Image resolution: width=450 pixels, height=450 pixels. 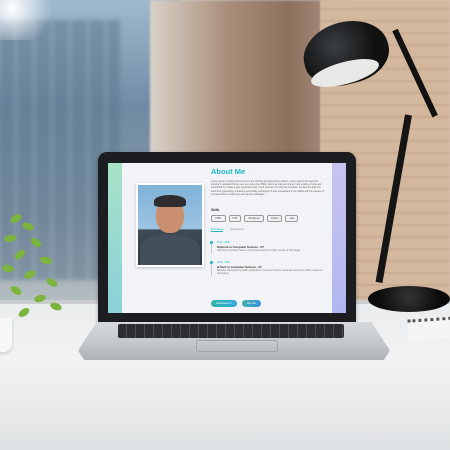 I want to click on skill-tag: HTML, so click(x=218, y=218).